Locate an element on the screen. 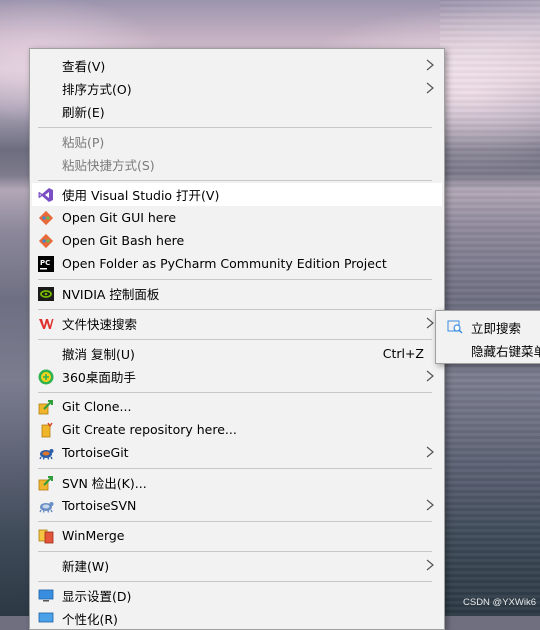  svn-checkout-icon is located at coordinates (46, 483).